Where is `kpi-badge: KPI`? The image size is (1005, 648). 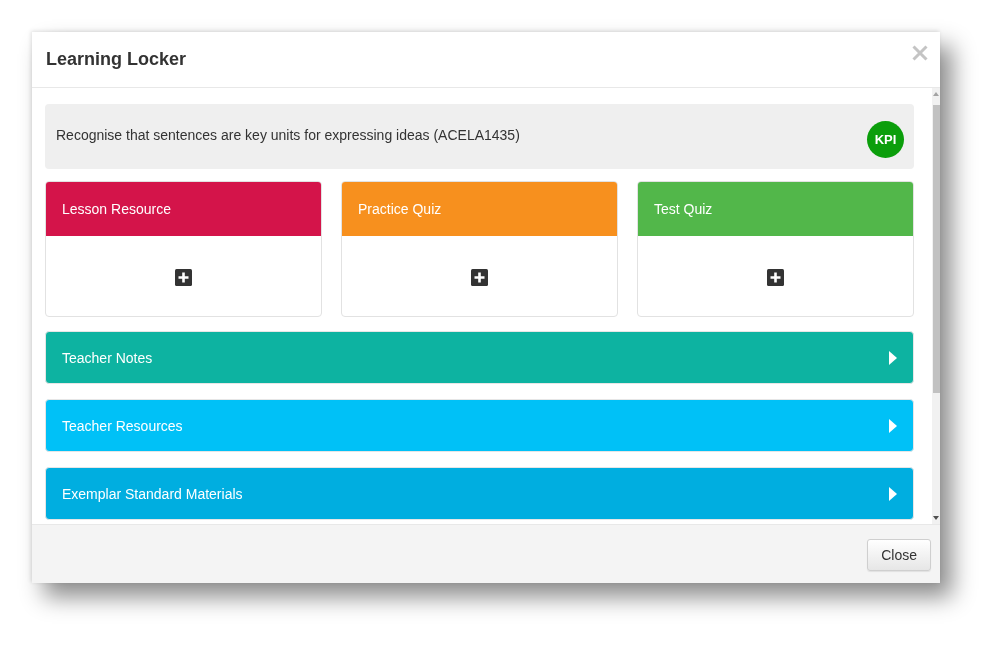
kpi-badge: KPI is located at coordinates (885, 139).